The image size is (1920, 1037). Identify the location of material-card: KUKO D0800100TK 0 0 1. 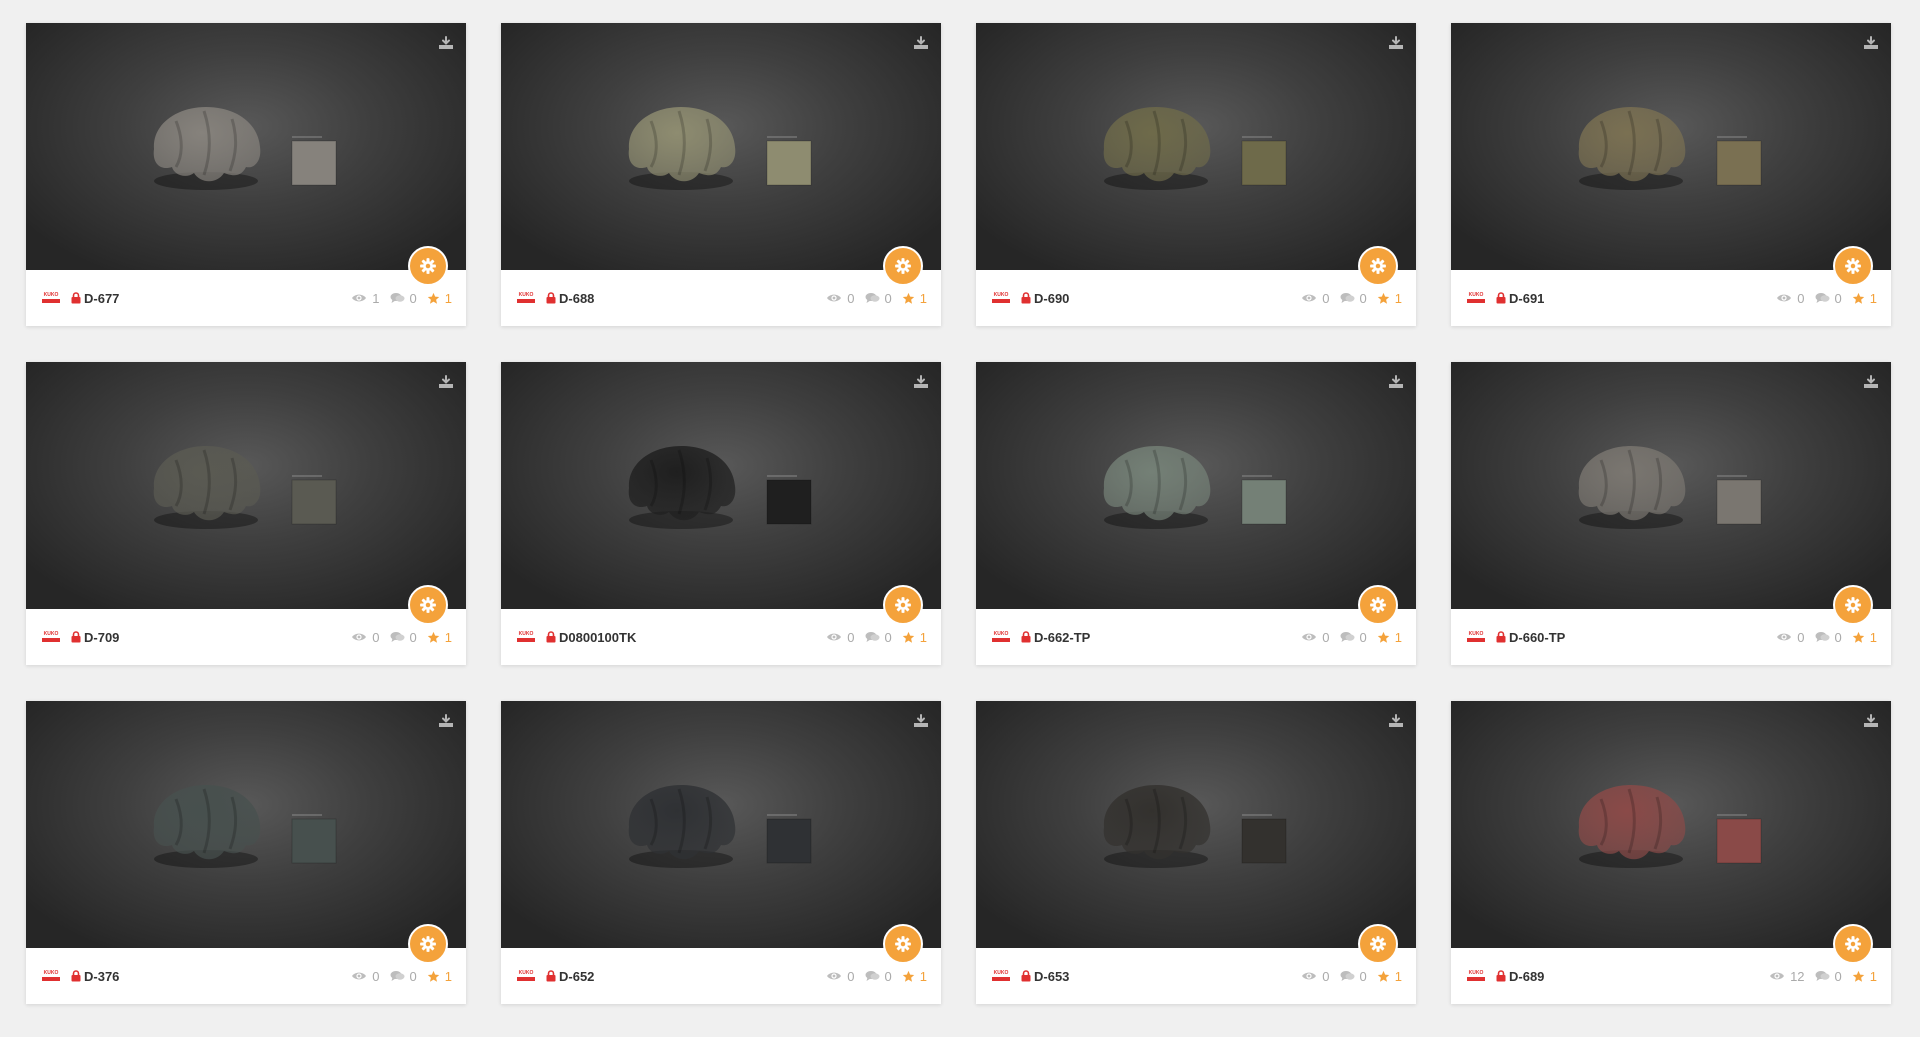
(721, 513).